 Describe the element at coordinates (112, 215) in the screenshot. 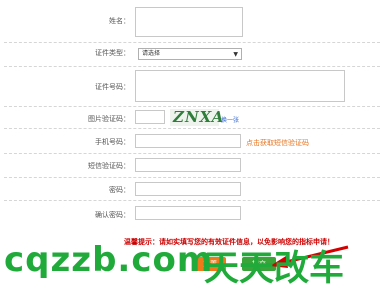

I see `confirm-password-label: 确认密码：` at that location.